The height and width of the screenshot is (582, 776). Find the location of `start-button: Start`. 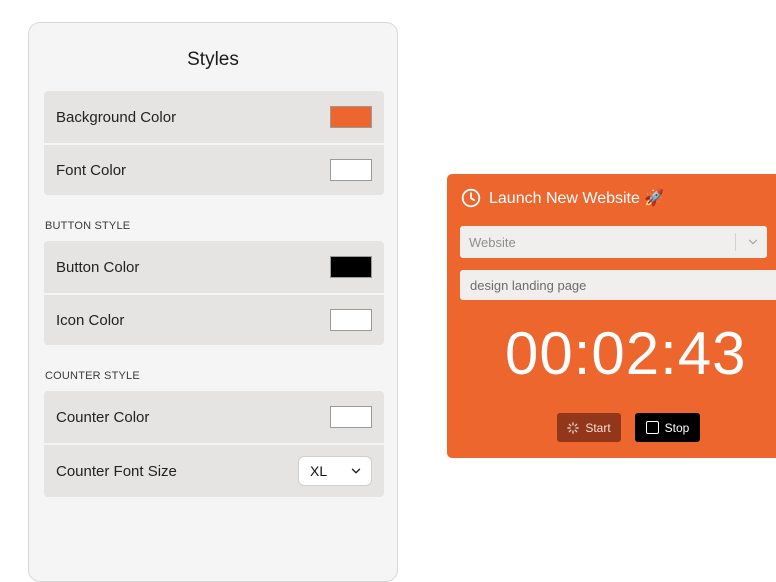

start-button: Start is located at coordinates (589, 427).